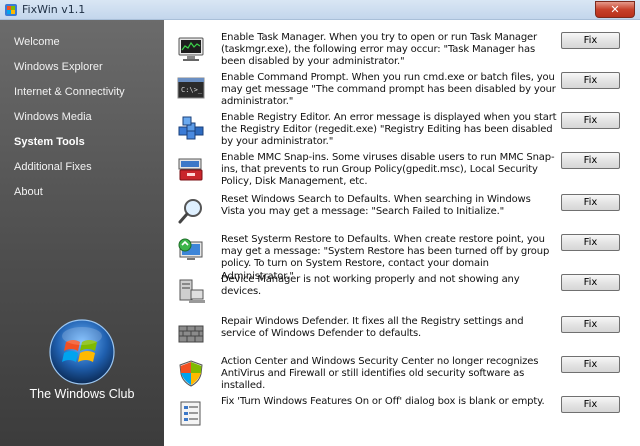 The width and height of the screenshot is (640, 446). What do you see at coordinates (590, 324) in the screenshot?
I see `fix-button-windows-defender: Fix` at bounding box center [590, 324].